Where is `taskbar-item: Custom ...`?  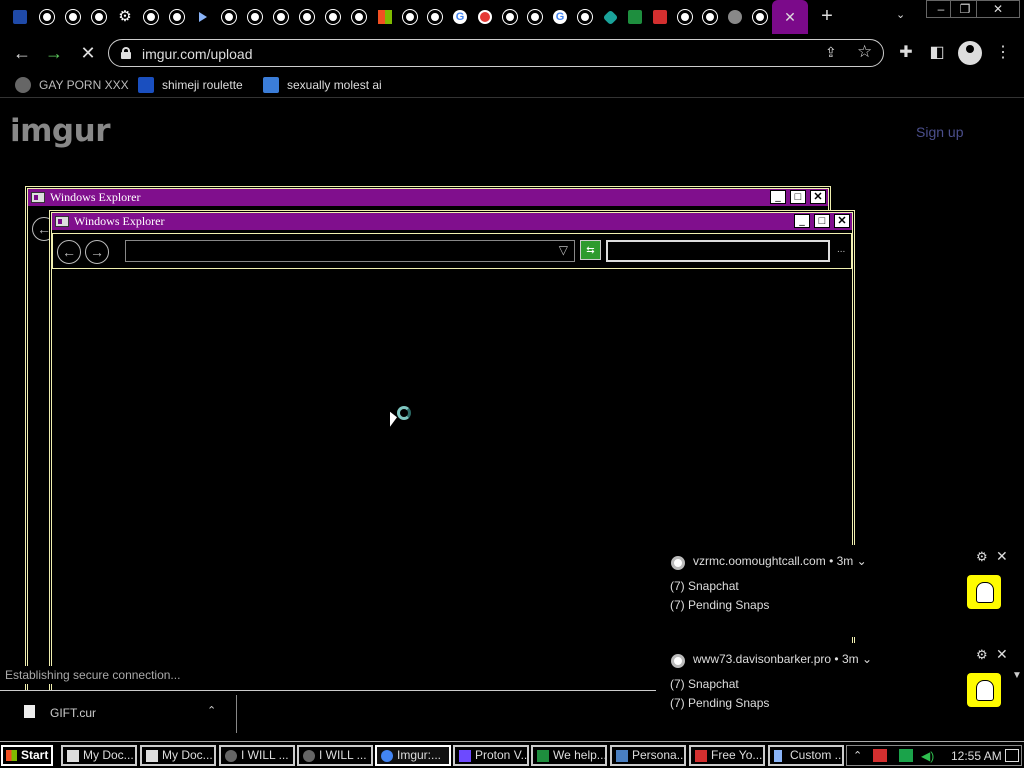
taskbar-item: Custom ... is located at coordinates (806, 755).